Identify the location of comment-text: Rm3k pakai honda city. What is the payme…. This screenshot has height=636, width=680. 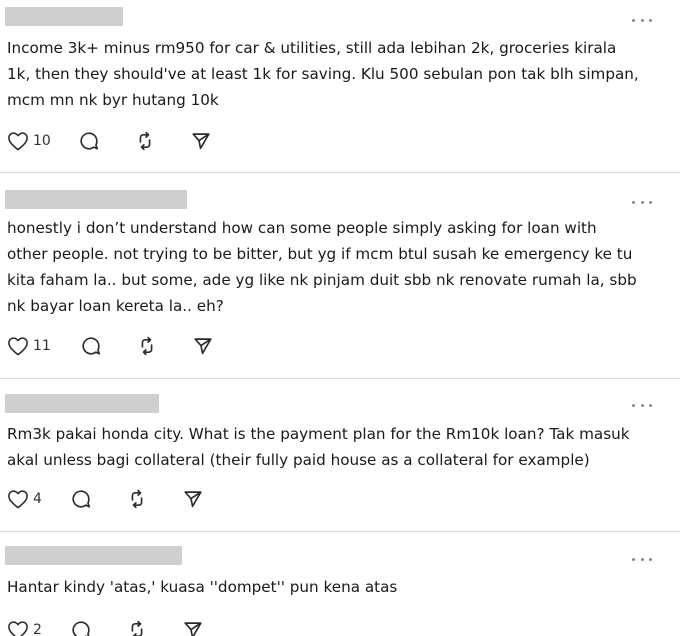
(318, 447).